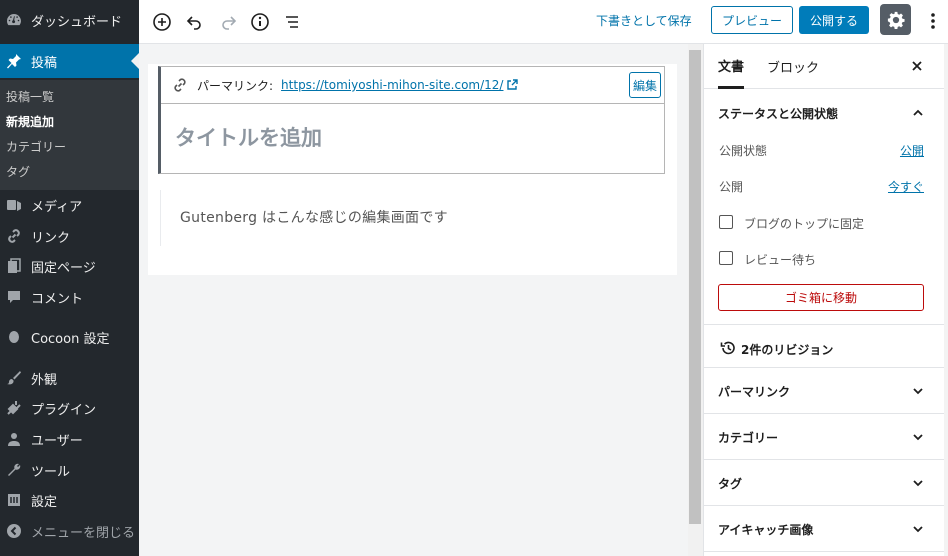 The width and height of the screenshot is (948, 556). Describe the element at coordinates (906, 186) in the screenshot. I see `publish-date-toggle: 今すぐ` at that location.